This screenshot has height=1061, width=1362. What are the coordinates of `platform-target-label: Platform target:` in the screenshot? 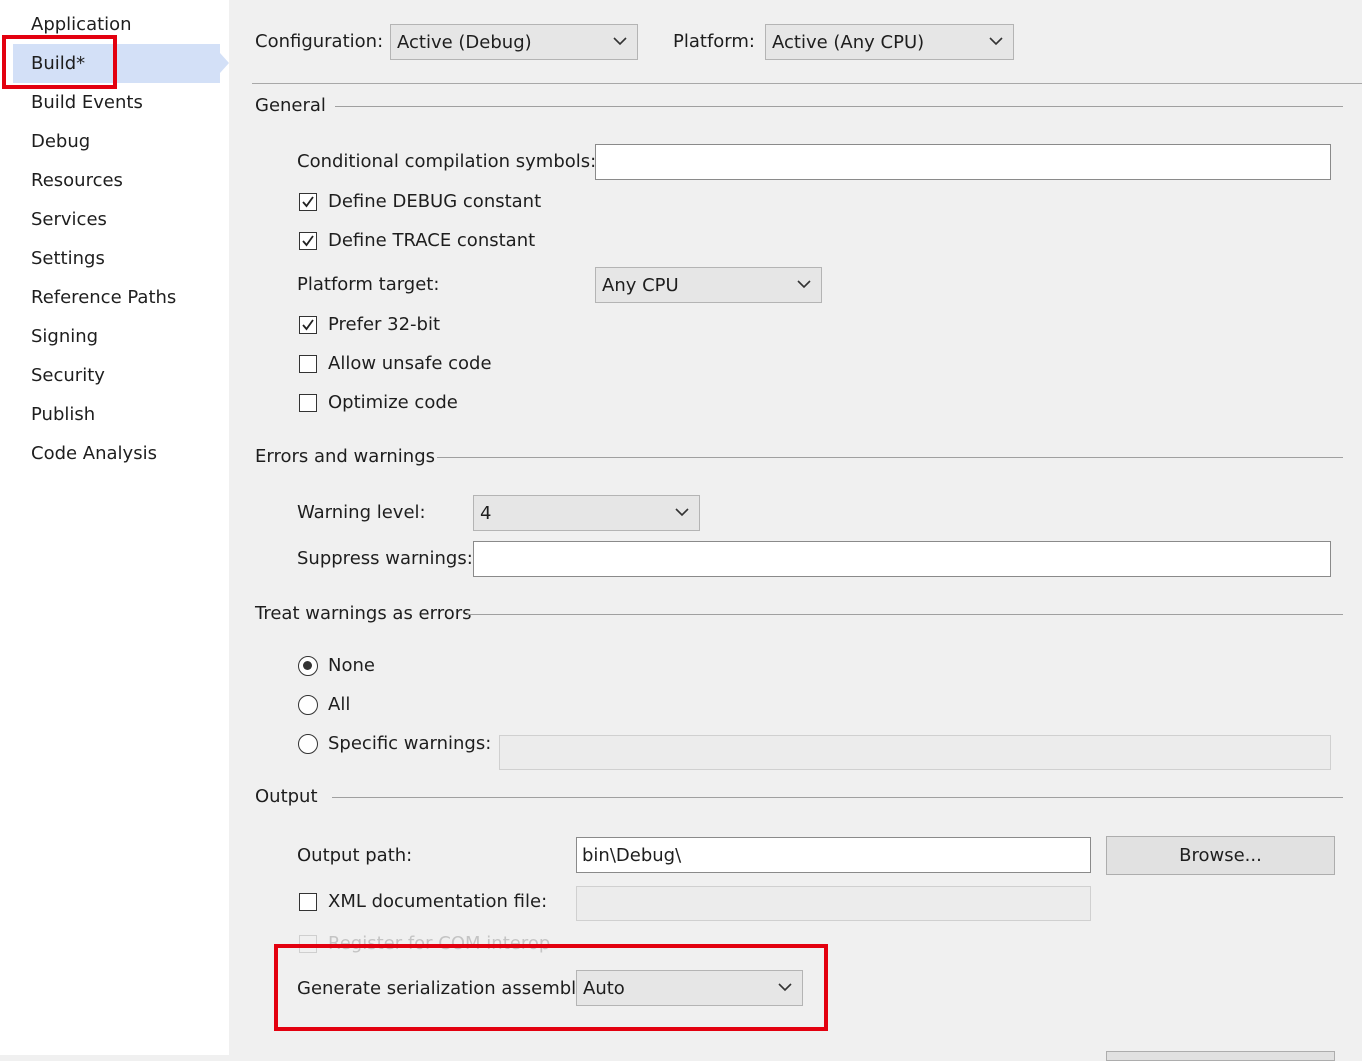 It's located at (368, 284).